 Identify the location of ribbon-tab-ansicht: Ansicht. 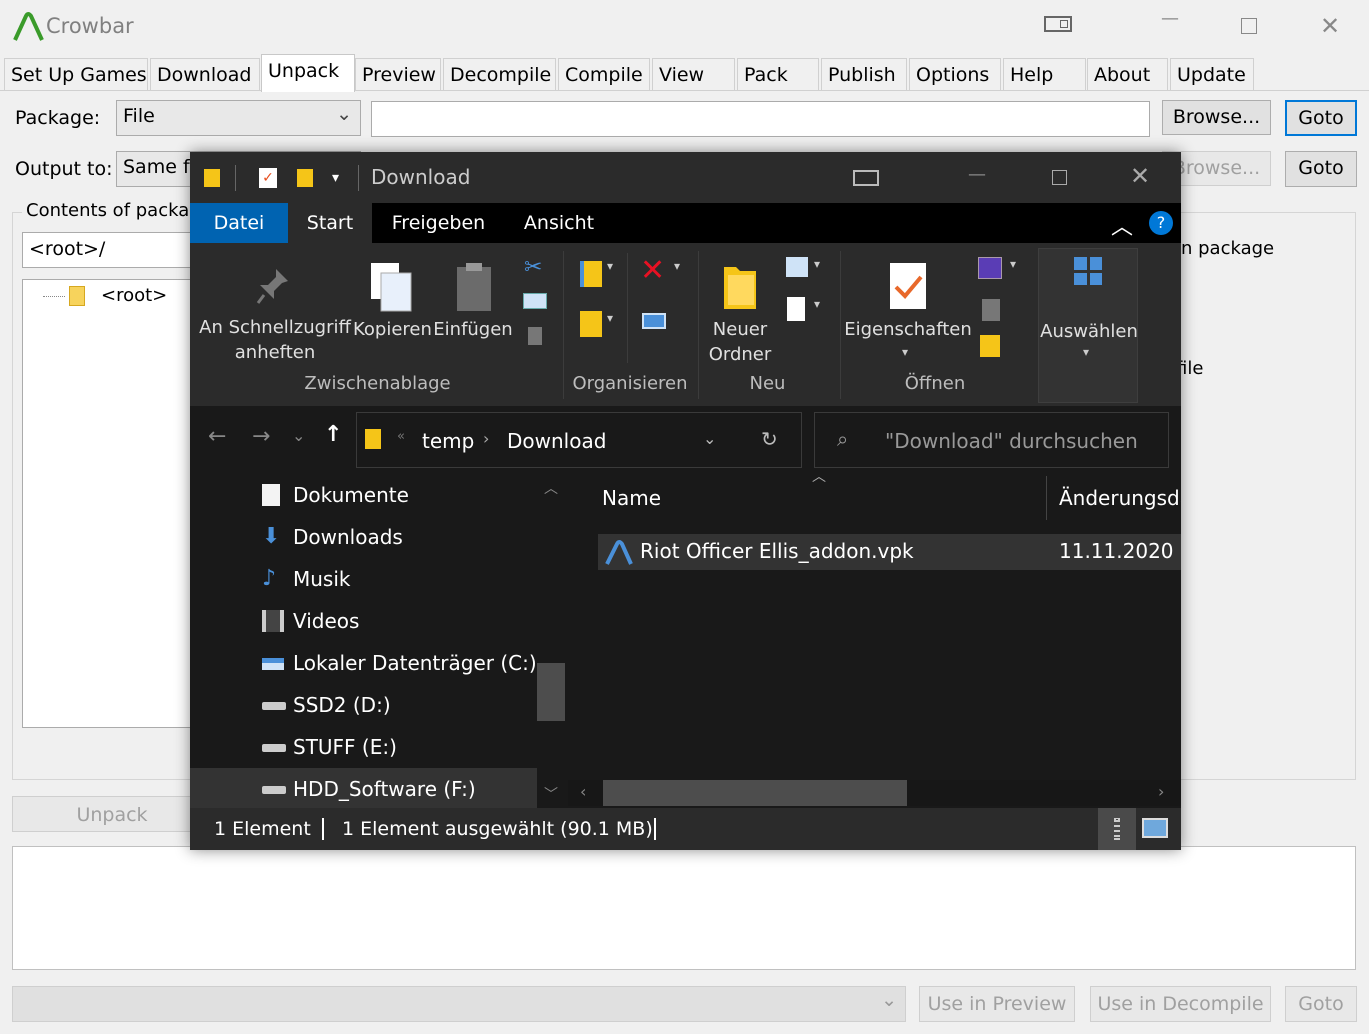
(559, 223).